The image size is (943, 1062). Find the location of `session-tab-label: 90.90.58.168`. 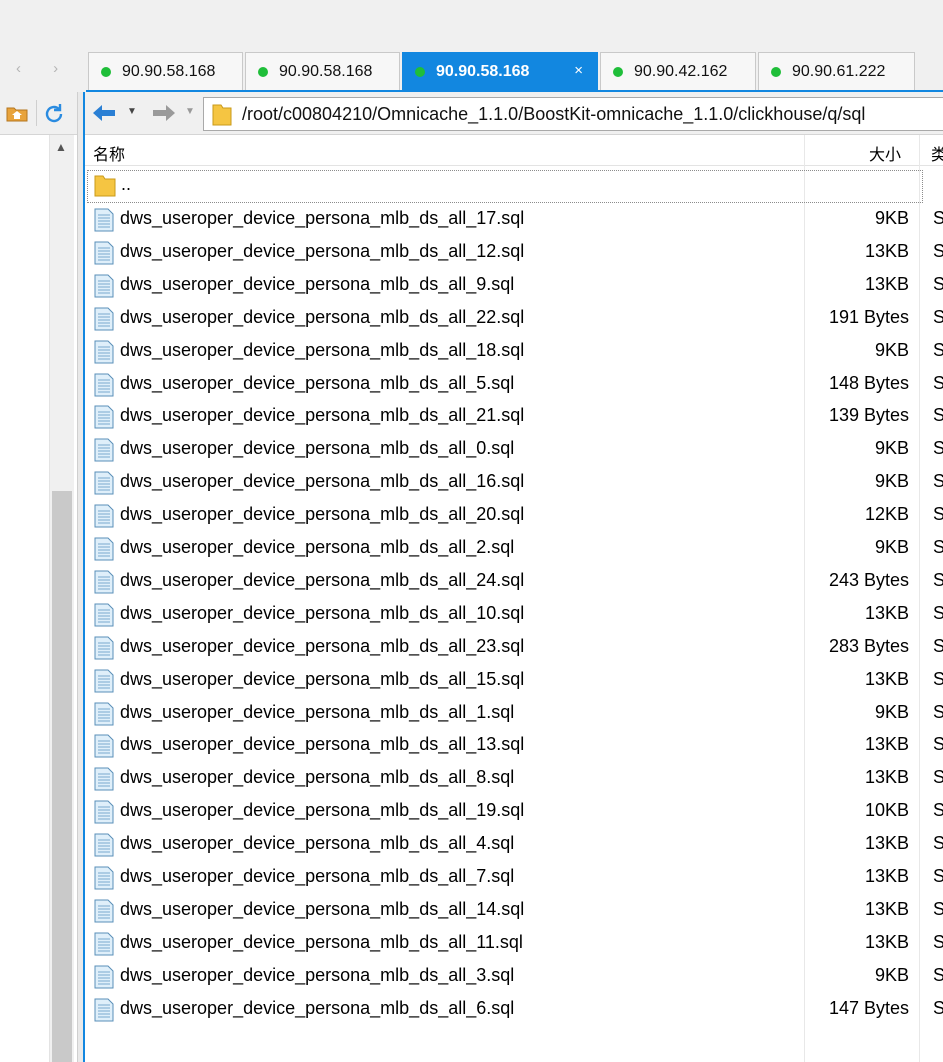

session-tab-label: 90.90.58.168 is located at coordinates (326, 71).